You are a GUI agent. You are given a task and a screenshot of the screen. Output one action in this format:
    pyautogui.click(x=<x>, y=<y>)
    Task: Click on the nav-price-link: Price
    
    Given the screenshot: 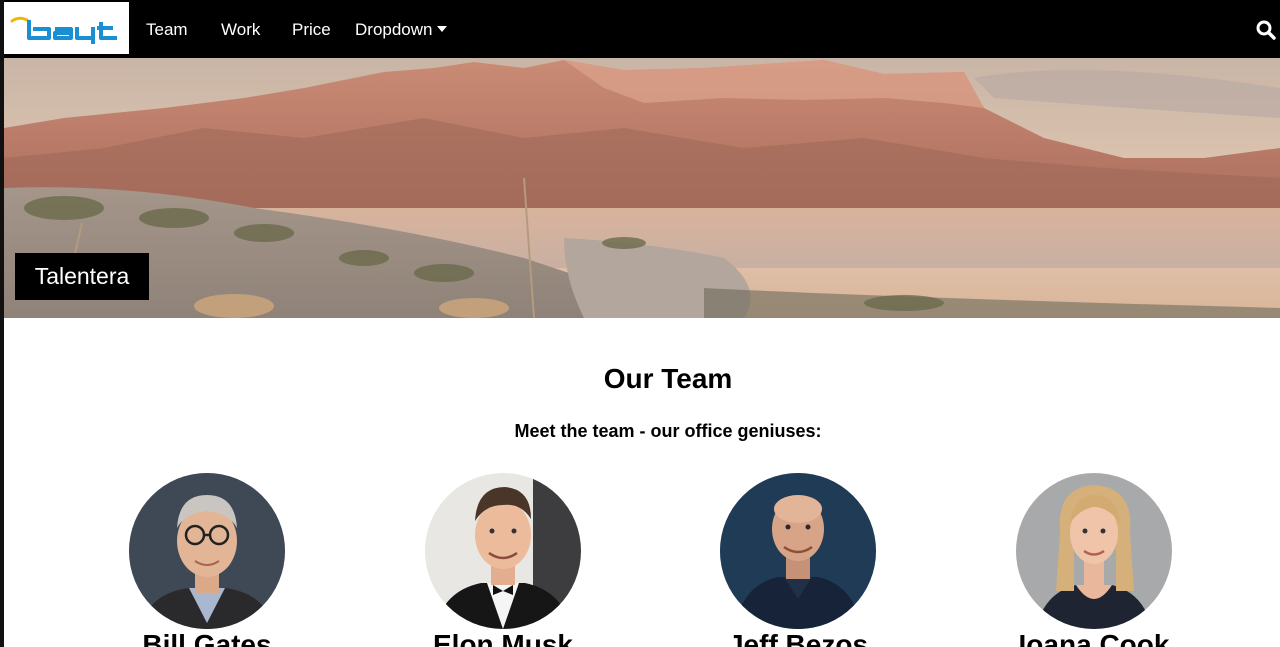 What is the action you would take?
    pyautogui.click(x=311, y=30)
    